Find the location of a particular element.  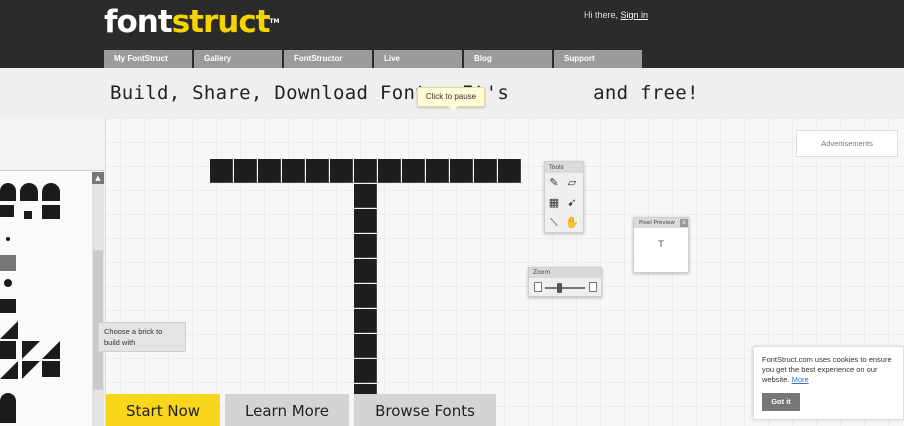

select-arrow-icon: ➹ is located at coordinates (572, 203).